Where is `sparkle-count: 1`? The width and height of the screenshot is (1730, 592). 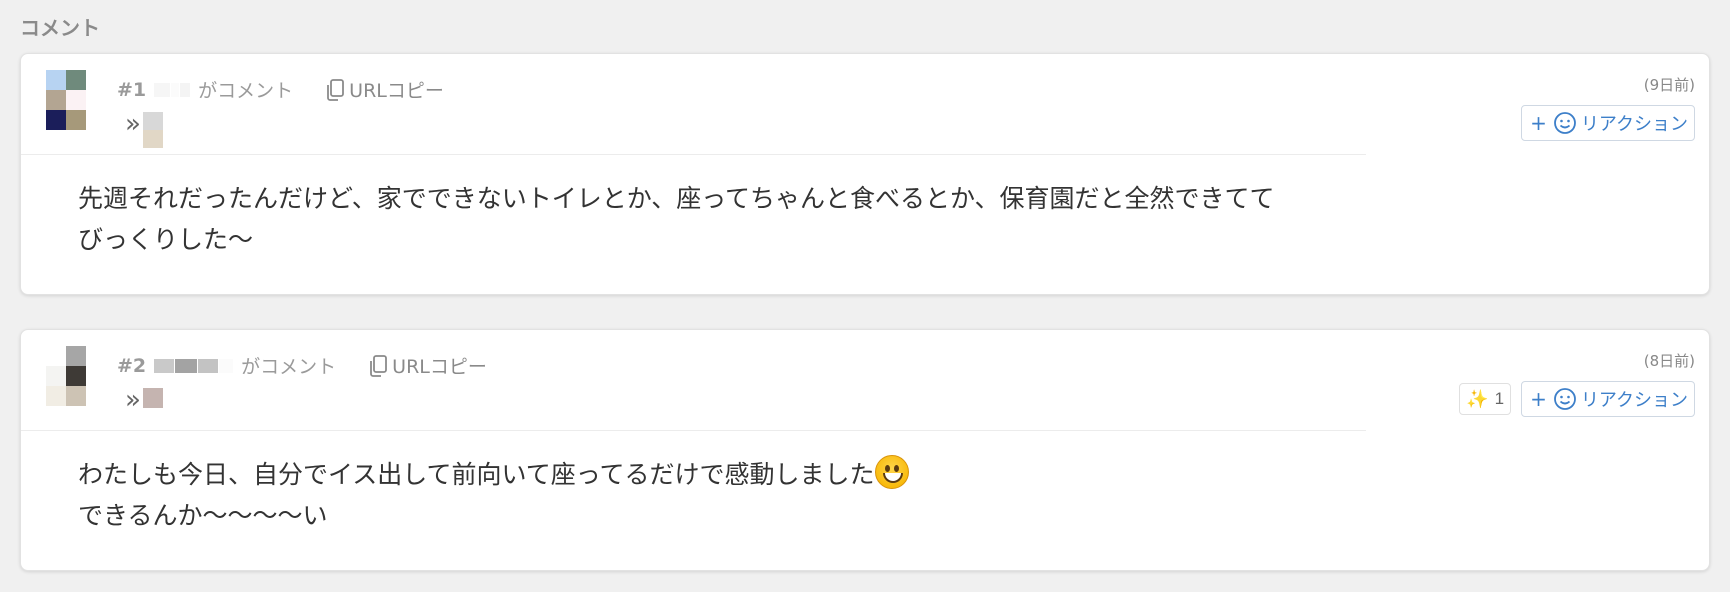 sparkle-count: 1 is located at coordinates (1499, 398).